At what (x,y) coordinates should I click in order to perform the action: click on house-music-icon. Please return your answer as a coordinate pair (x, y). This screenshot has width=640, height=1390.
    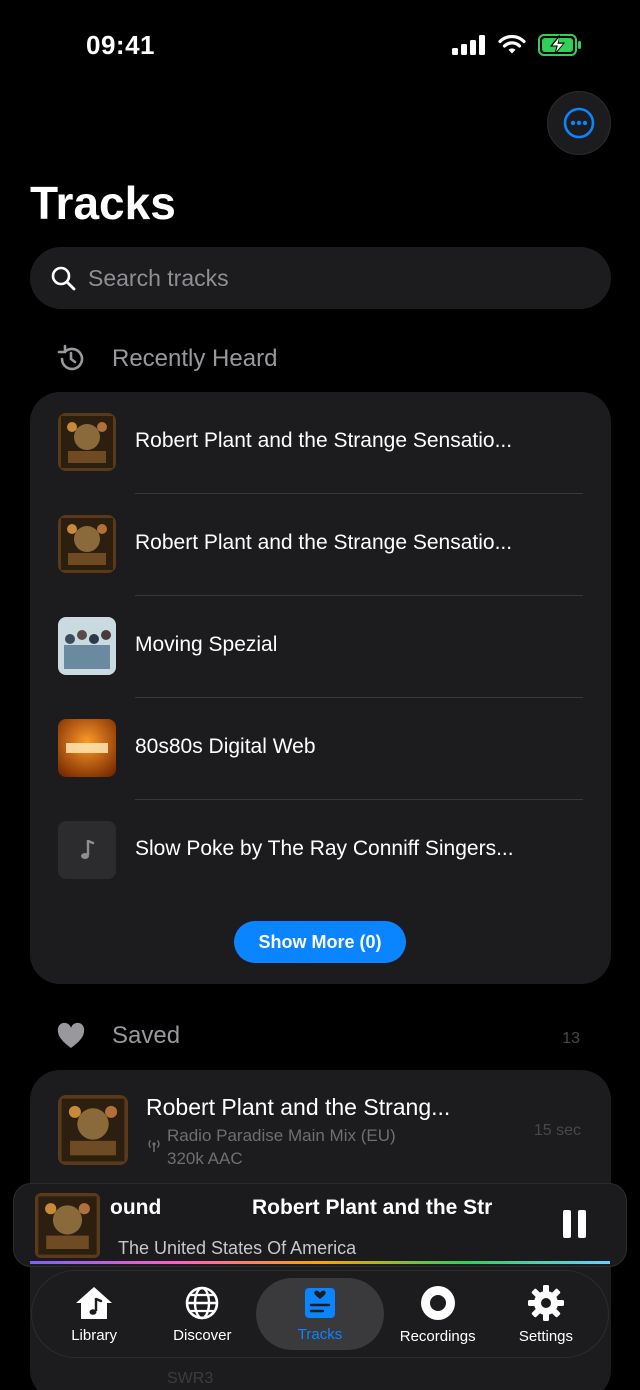
    Looking at the image, I should click on (94, 1302).